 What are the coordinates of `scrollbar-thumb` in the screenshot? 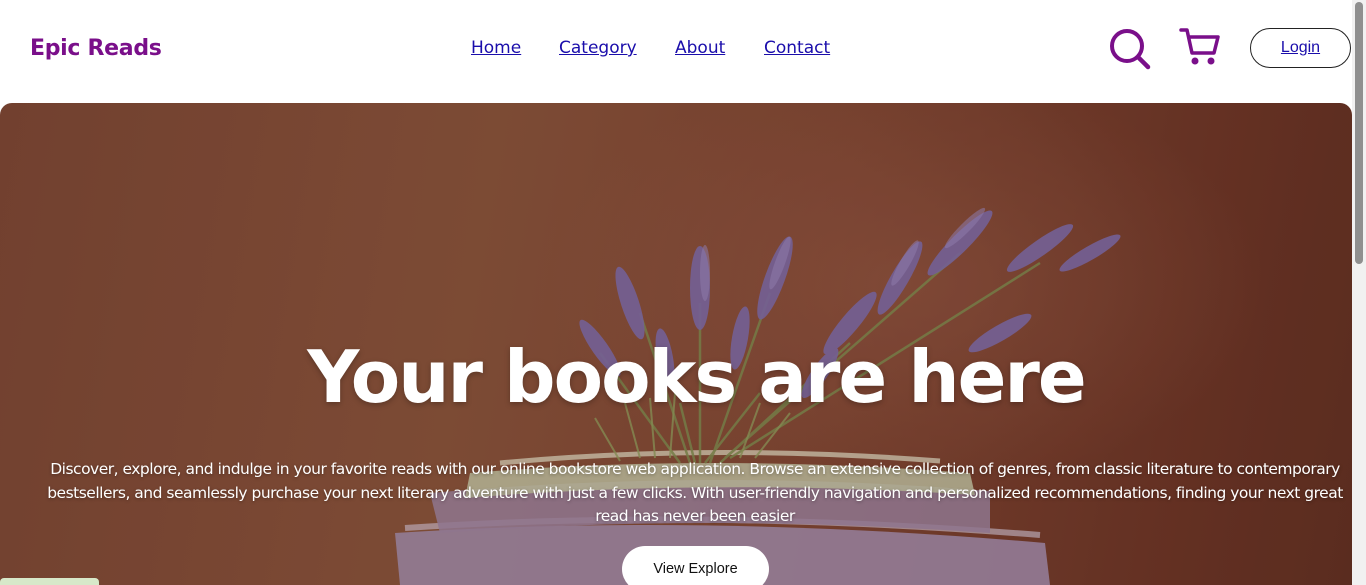 It's located at (1359, 133).